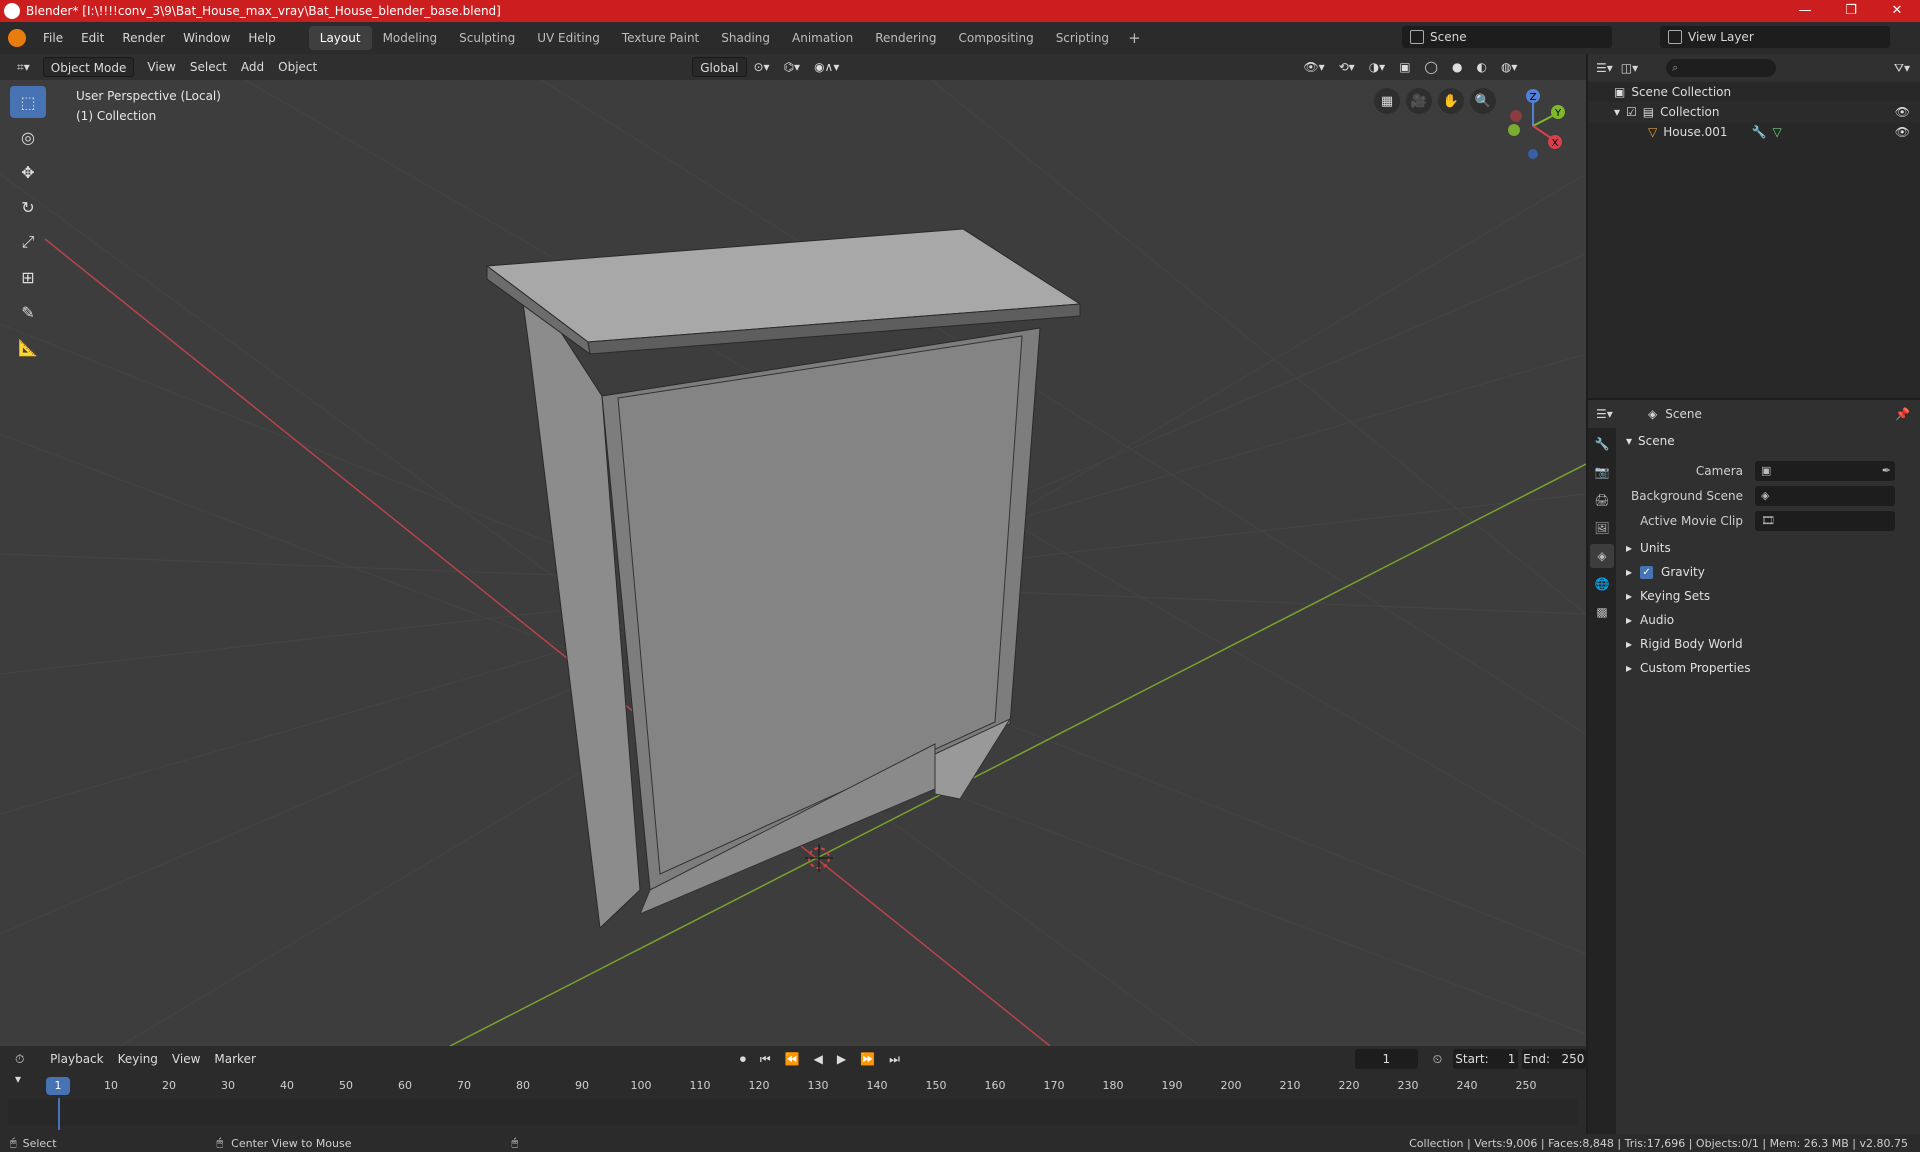  What do you see at coordinates (1386, 1059) in the screenshot?
I see `current-frame-field: 1` at bounding box center [1386, 1059].